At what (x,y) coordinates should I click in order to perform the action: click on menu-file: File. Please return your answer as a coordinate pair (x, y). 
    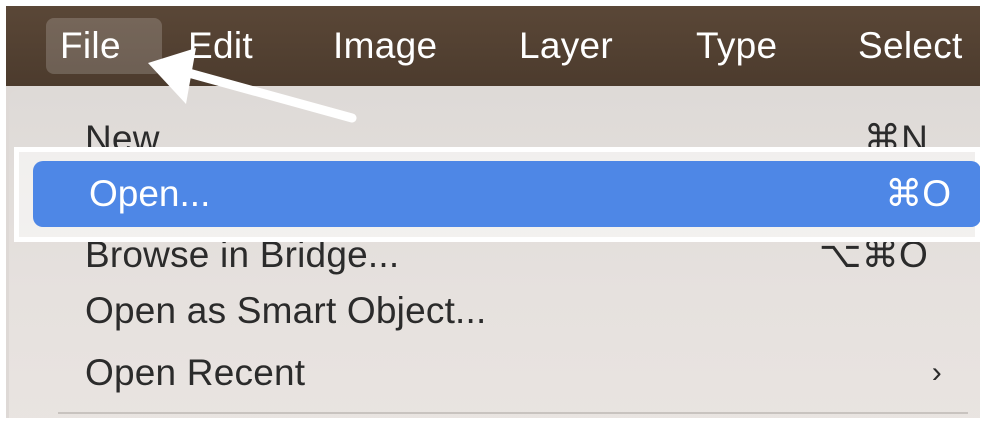
    Looking at the image, I should click on (104, 46).